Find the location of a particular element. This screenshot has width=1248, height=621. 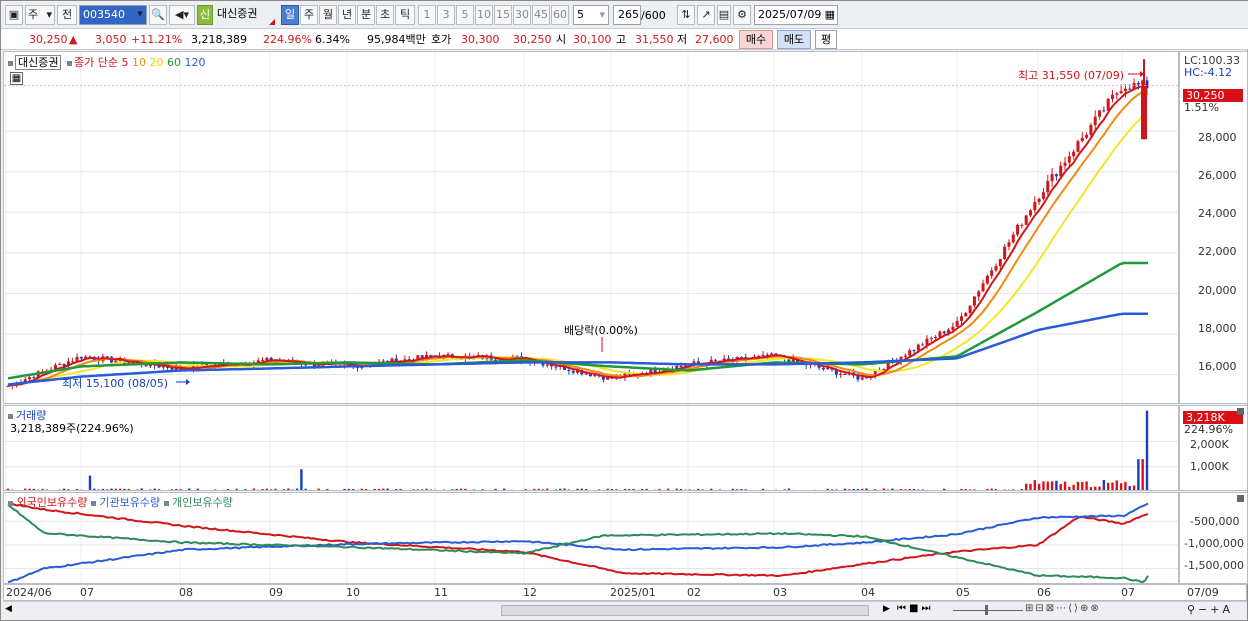

period-second: 초 is located at coordinates (385, 15).